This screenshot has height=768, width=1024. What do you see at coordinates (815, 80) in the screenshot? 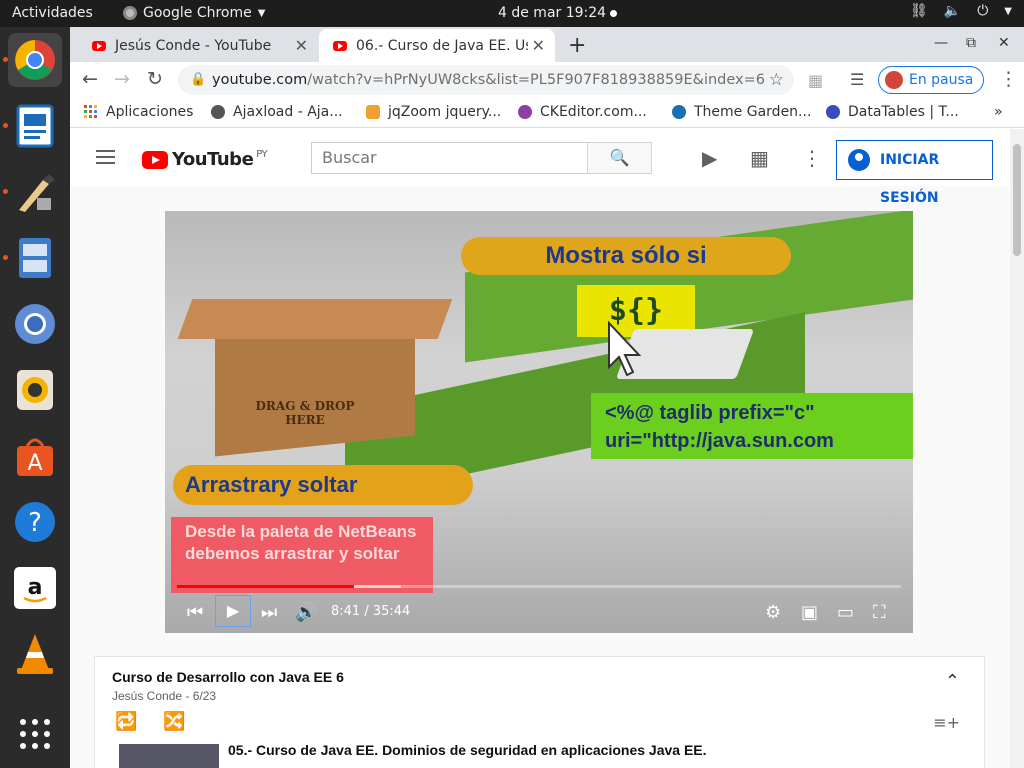
I see `extension-icon: ▦` at bounding box center [815, 80].